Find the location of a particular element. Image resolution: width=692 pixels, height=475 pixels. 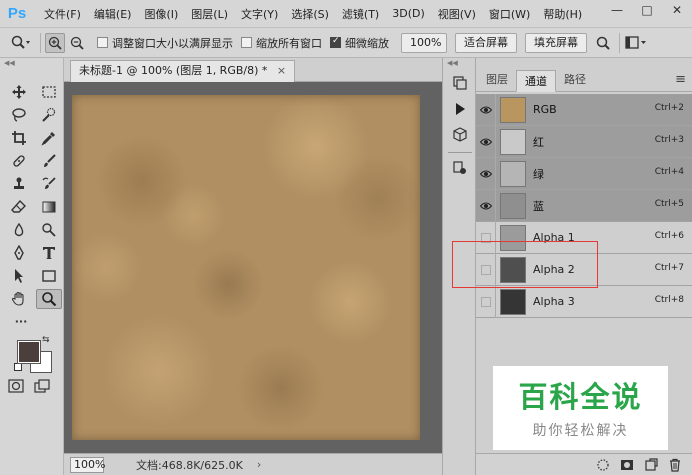

eyedropper-tool is located at coordinates (49, 138).